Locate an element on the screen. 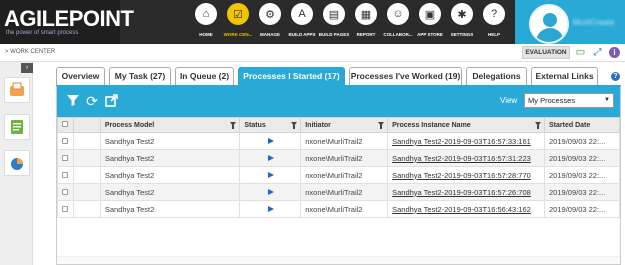 The height and width of the screenshot is (265, 625). user-menu: MurliCreate is located at coordinates (570, 22).